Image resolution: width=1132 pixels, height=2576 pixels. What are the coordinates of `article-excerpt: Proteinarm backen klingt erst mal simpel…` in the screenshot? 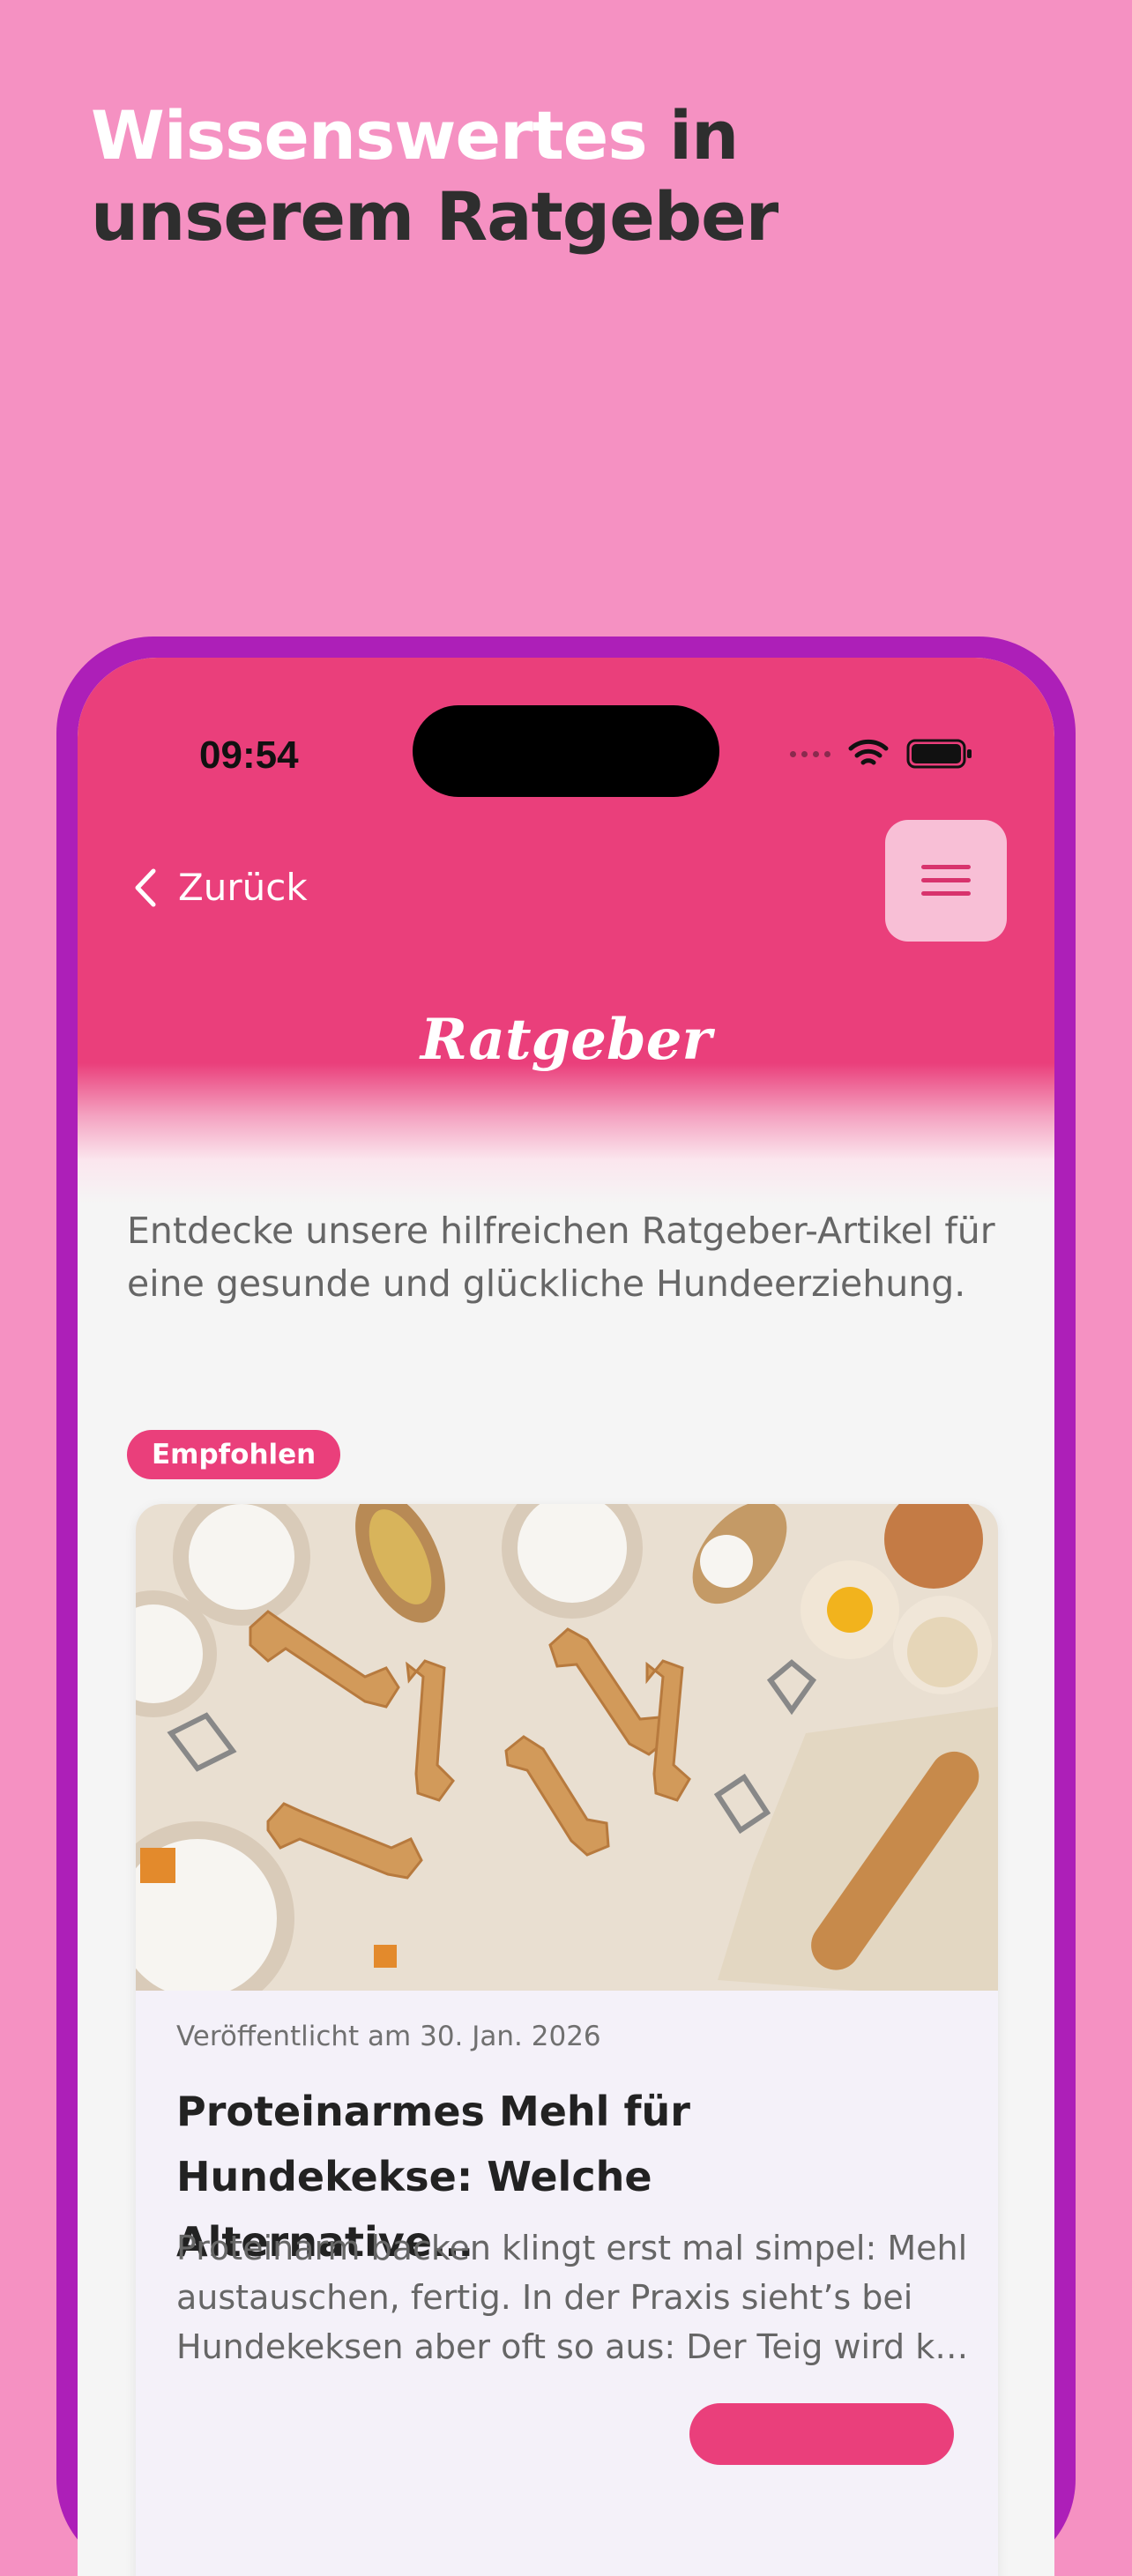 It's located at (573, 2297).